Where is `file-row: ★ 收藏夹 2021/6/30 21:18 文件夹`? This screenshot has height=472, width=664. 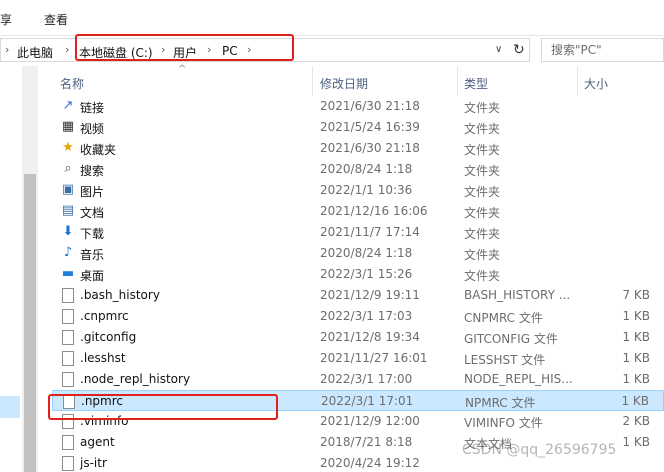 file-row: ★ 收藏夹 2021/6/30 21:18 文件夹 is located at coordinates (358, 148).